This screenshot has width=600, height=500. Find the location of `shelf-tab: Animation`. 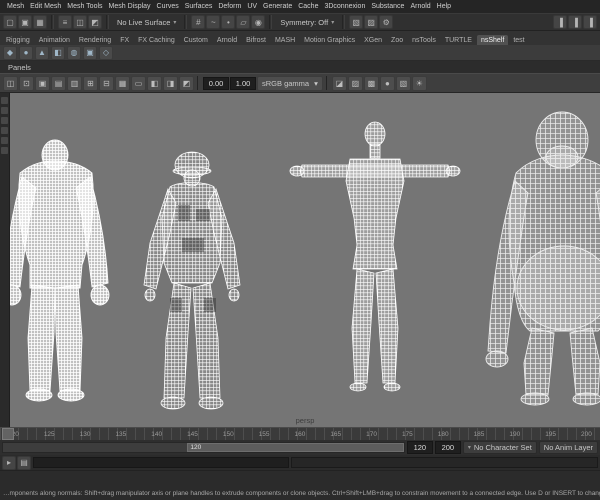

shelf-tab: Animation is located at coordinates (54, 40).